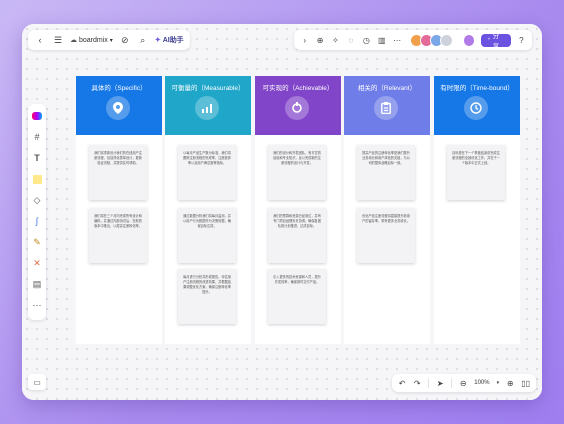 The image size is (564, 424). What do you see at coordinates (125, 40) in the screenshot?
I see `tag-icon: ⊘` at bounding box center [125, 40].